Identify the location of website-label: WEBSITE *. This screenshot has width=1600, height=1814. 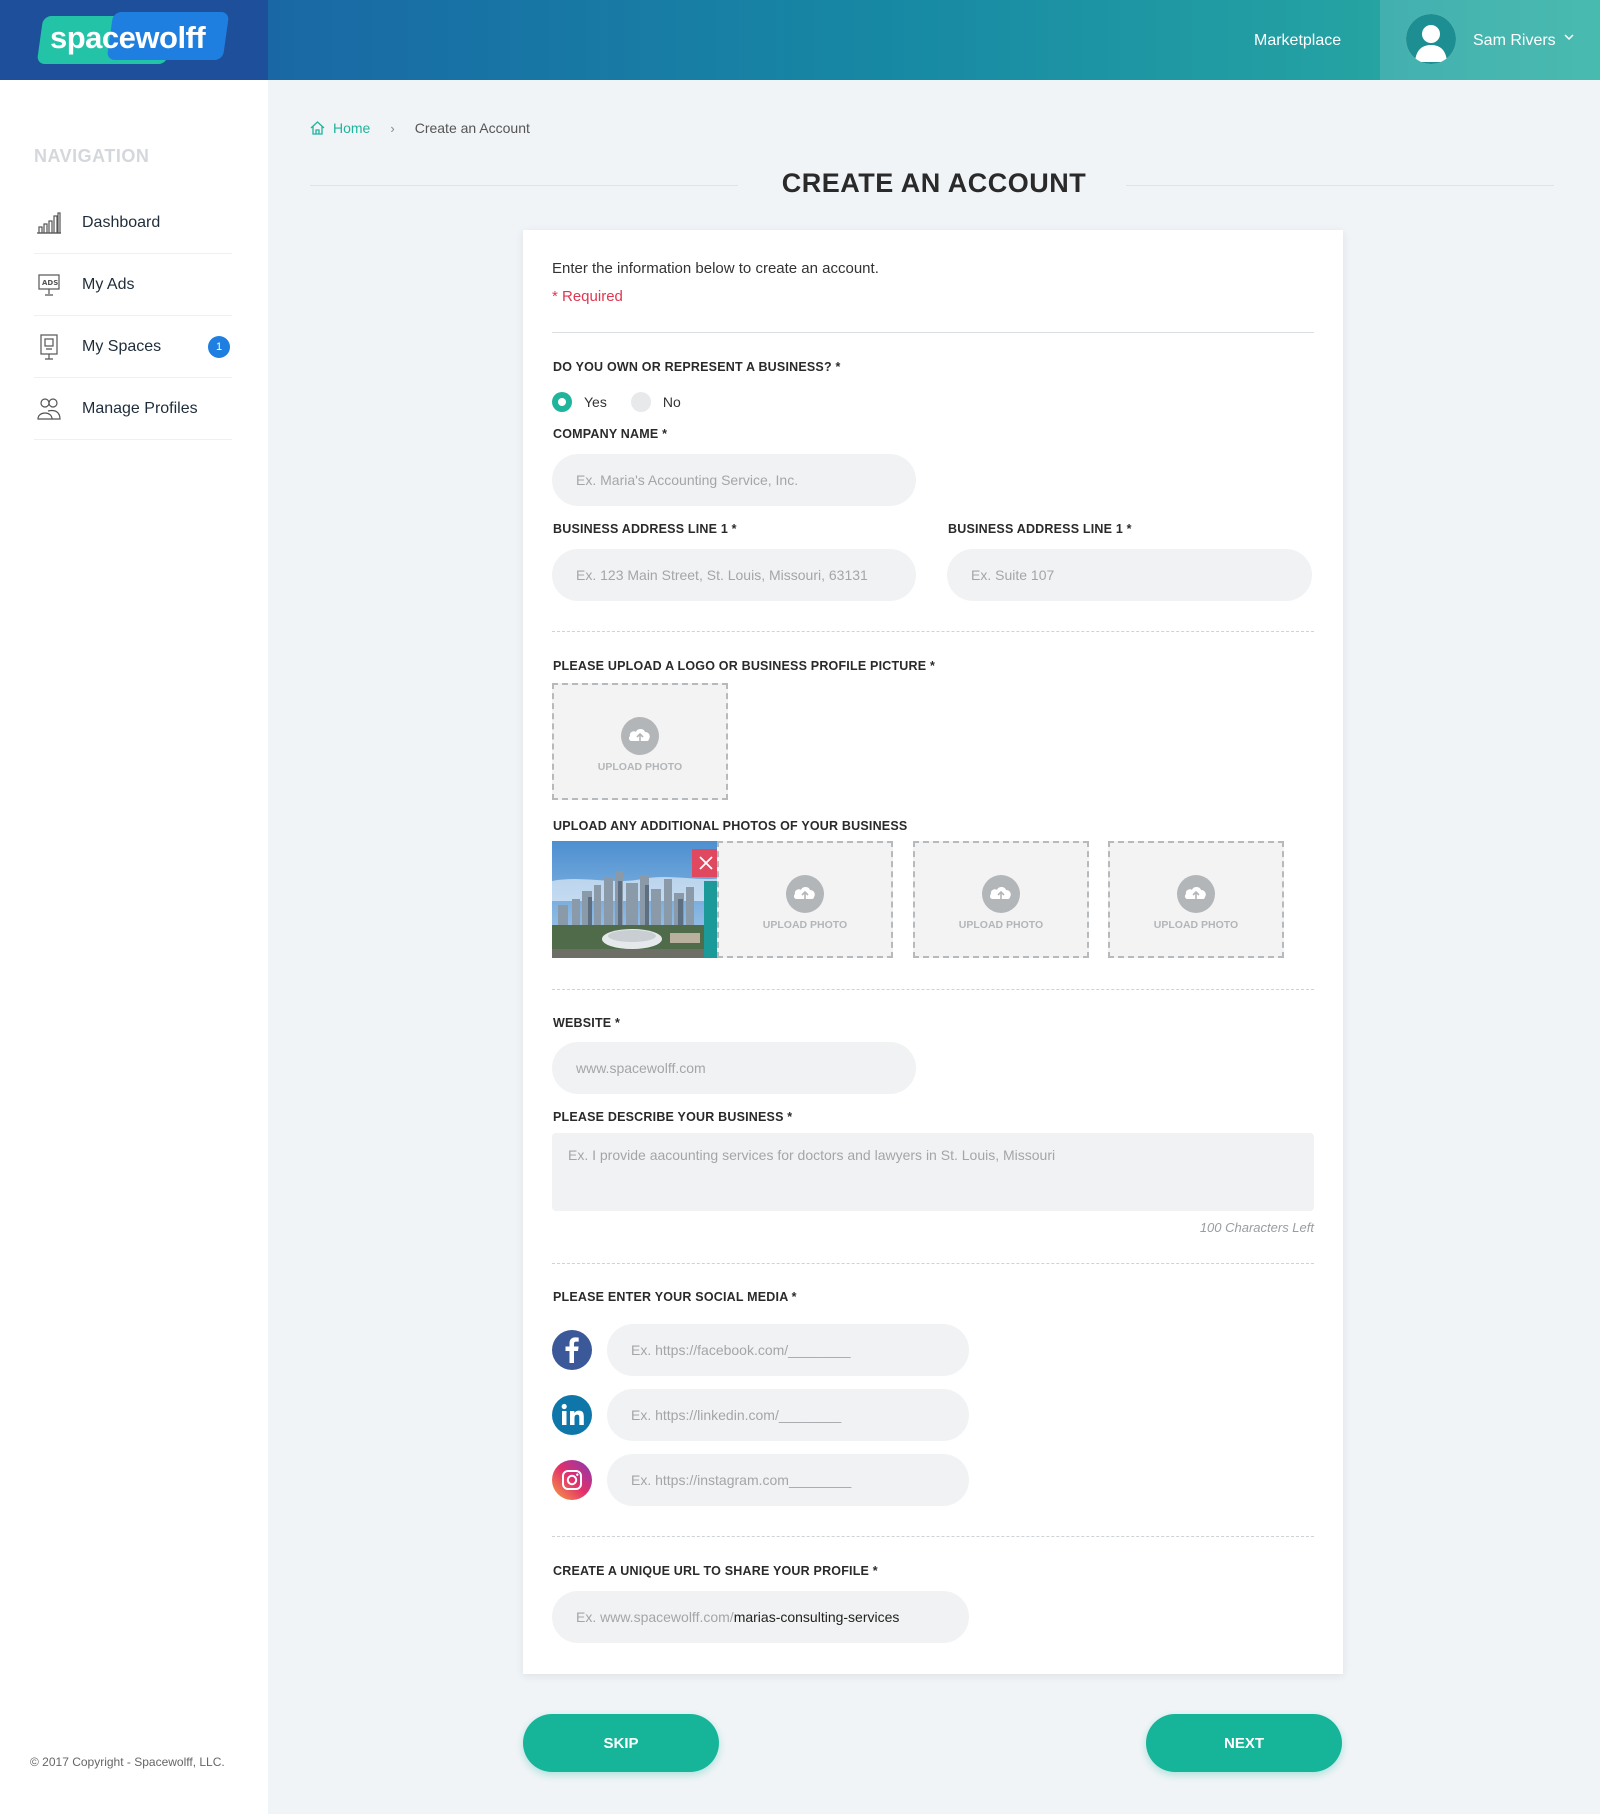
(587, 1023).